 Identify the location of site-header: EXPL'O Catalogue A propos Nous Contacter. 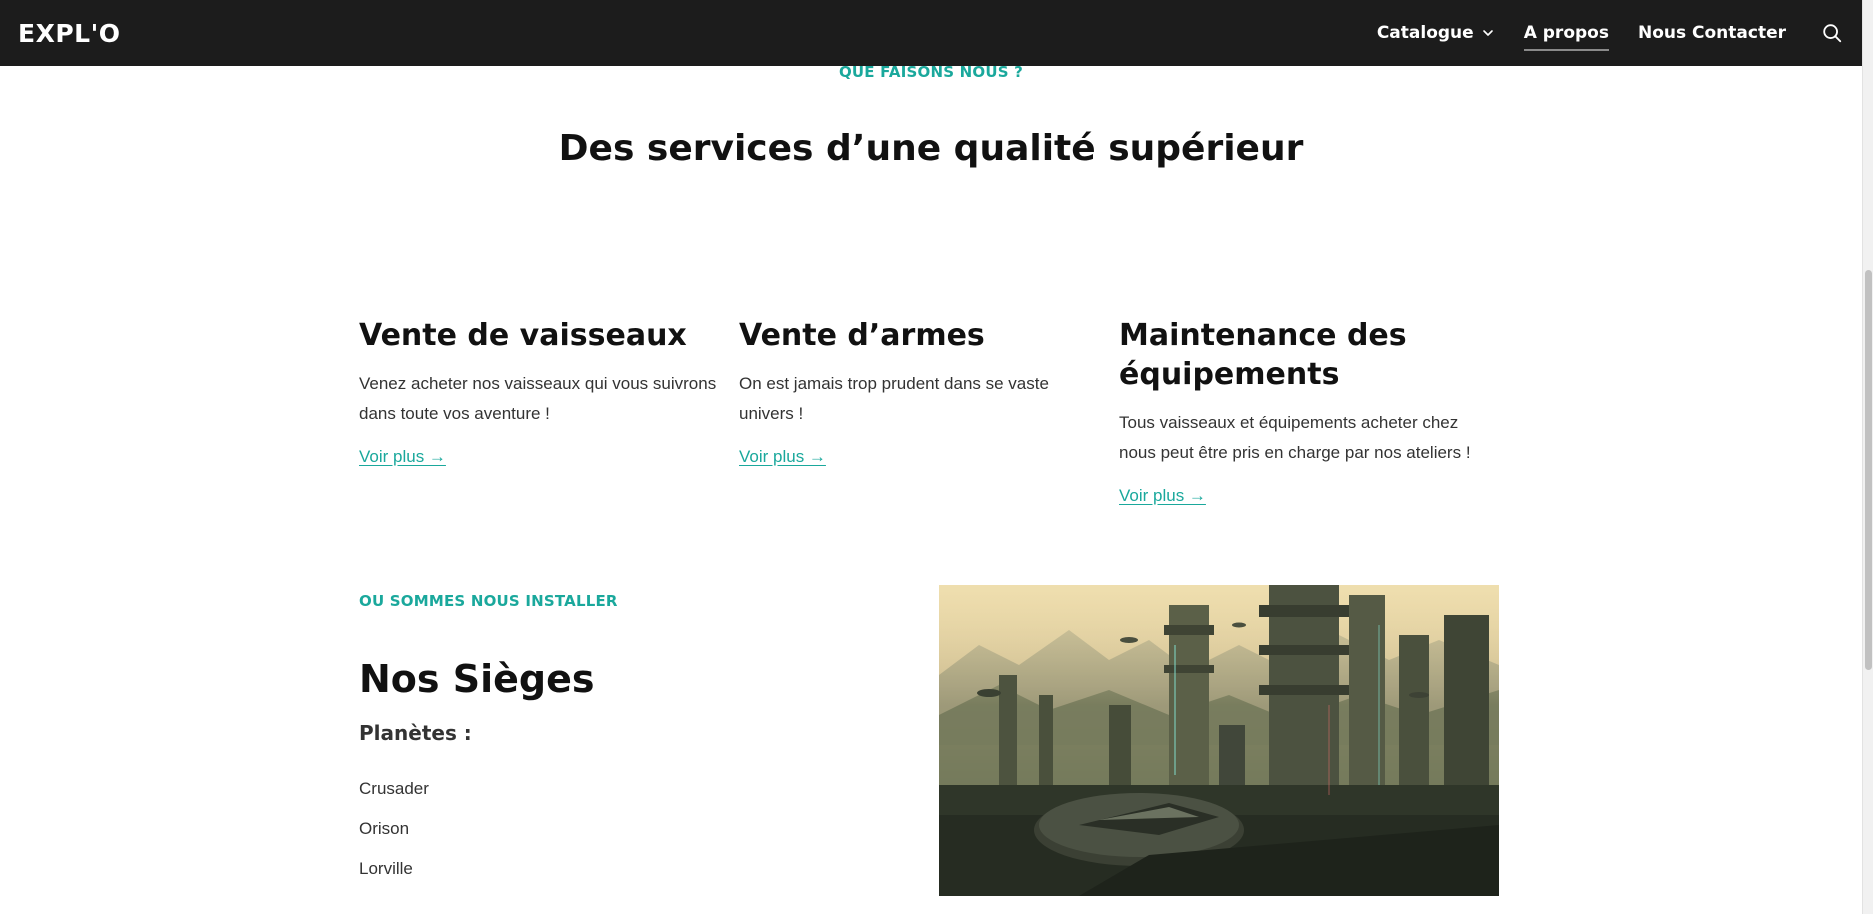
(931, 33).